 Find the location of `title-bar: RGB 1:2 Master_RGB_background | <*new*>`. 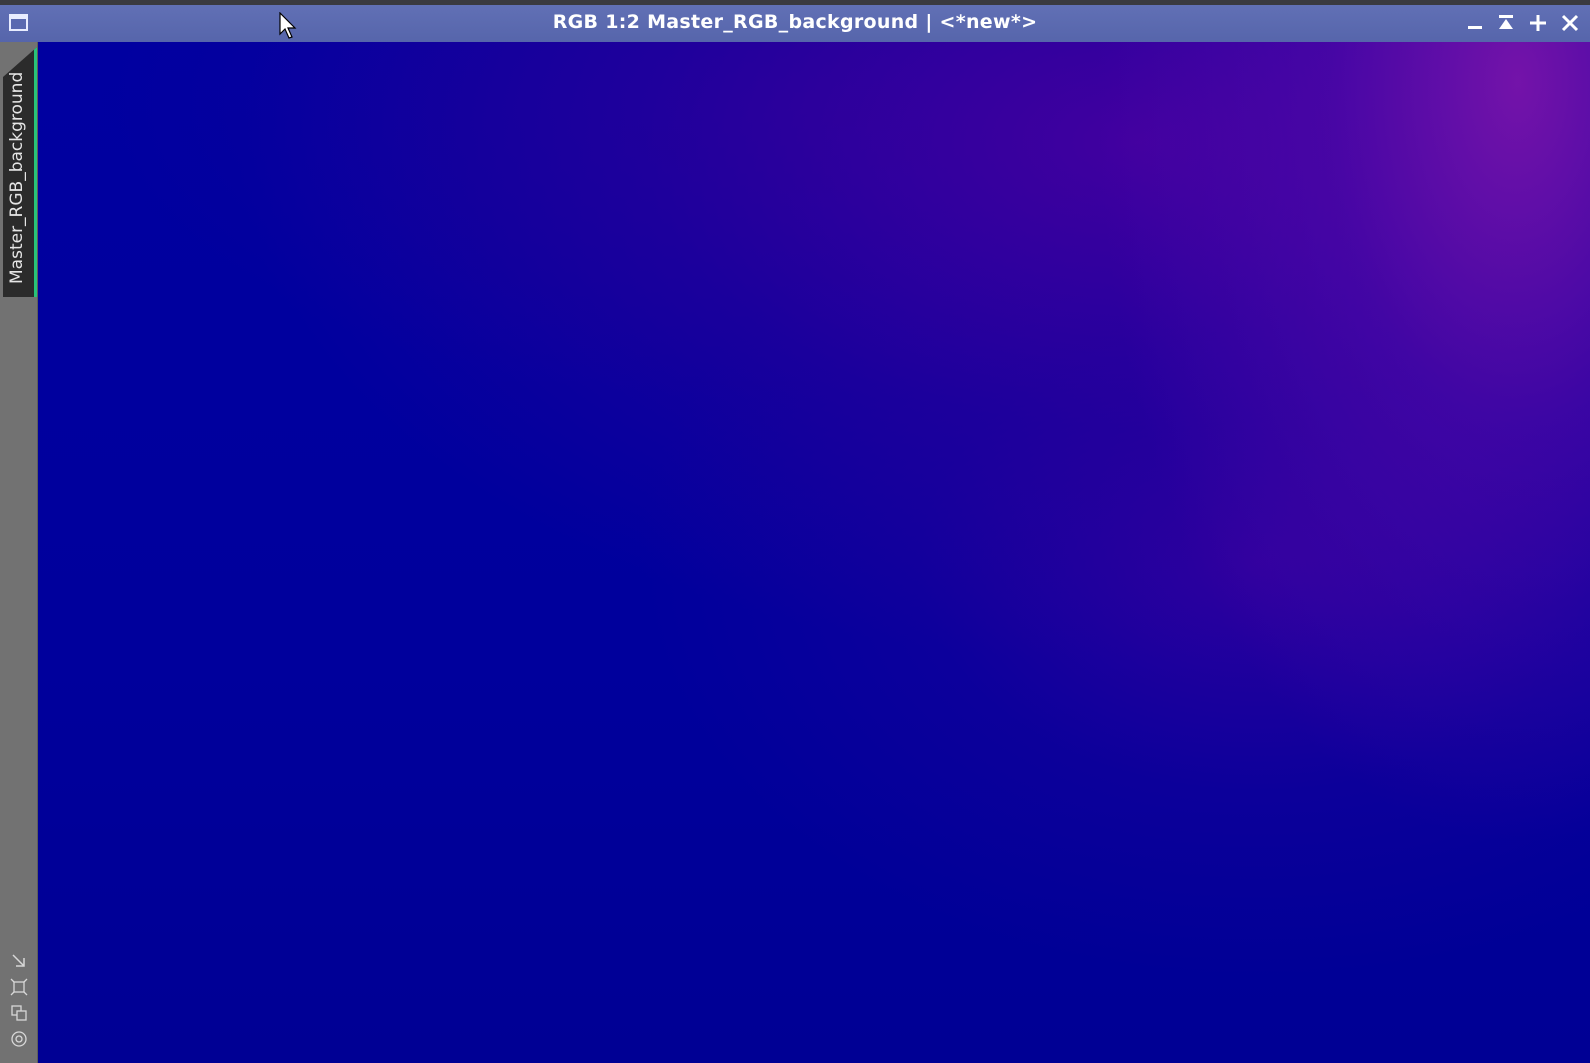

title-bar: RGB 1:2 Master_RGB_background | <*new*> is located at coordinates (795, 24).